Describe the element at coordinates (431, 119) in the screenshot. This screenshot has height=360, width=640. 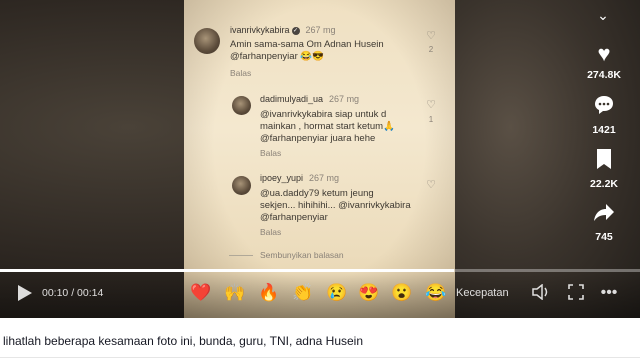
I see `comment-like-count: 1` at that location.